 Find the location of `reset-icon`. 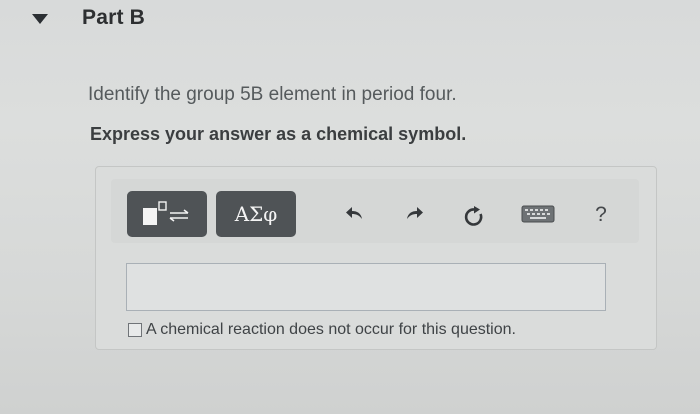

reset-icon is located at coordinates (474, 217).